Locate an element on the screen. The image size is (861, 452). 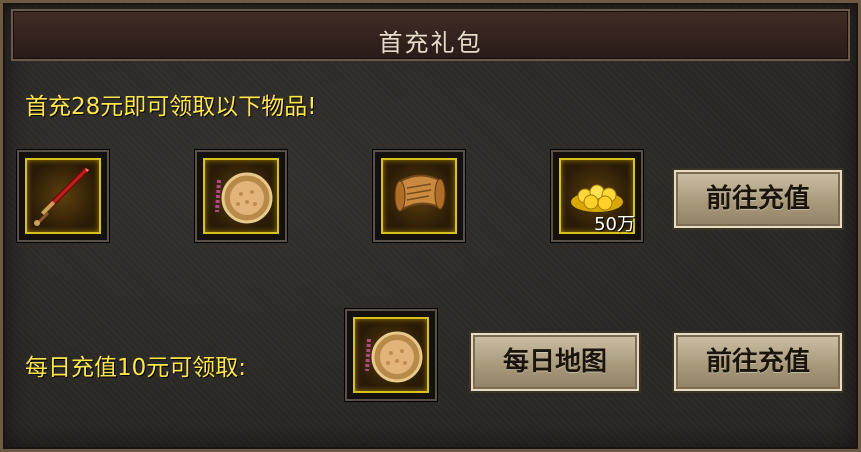
reward-slot-scroll is located at coordinates (419, 196).